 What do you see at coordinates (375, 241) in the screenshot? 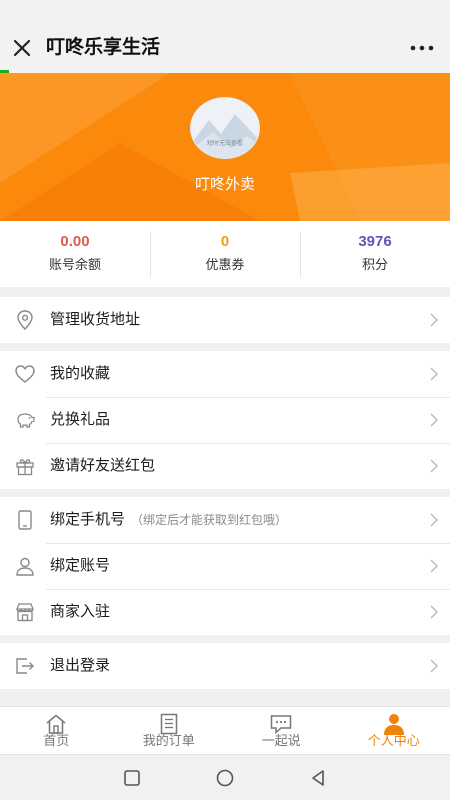
I see `stat-value: 3976` at bounding box center [375, 241].